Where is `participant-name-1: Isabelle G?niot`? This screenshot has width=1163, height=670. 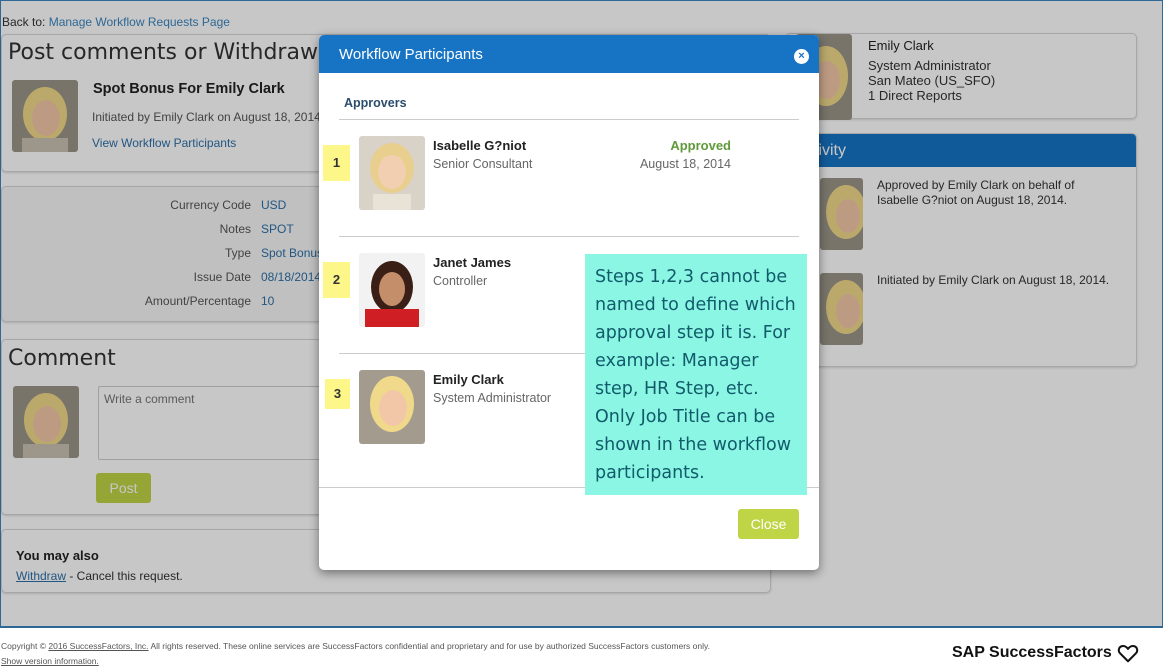
participant-name-1: Isabelle G?niot is located at coordinates (480, 145).